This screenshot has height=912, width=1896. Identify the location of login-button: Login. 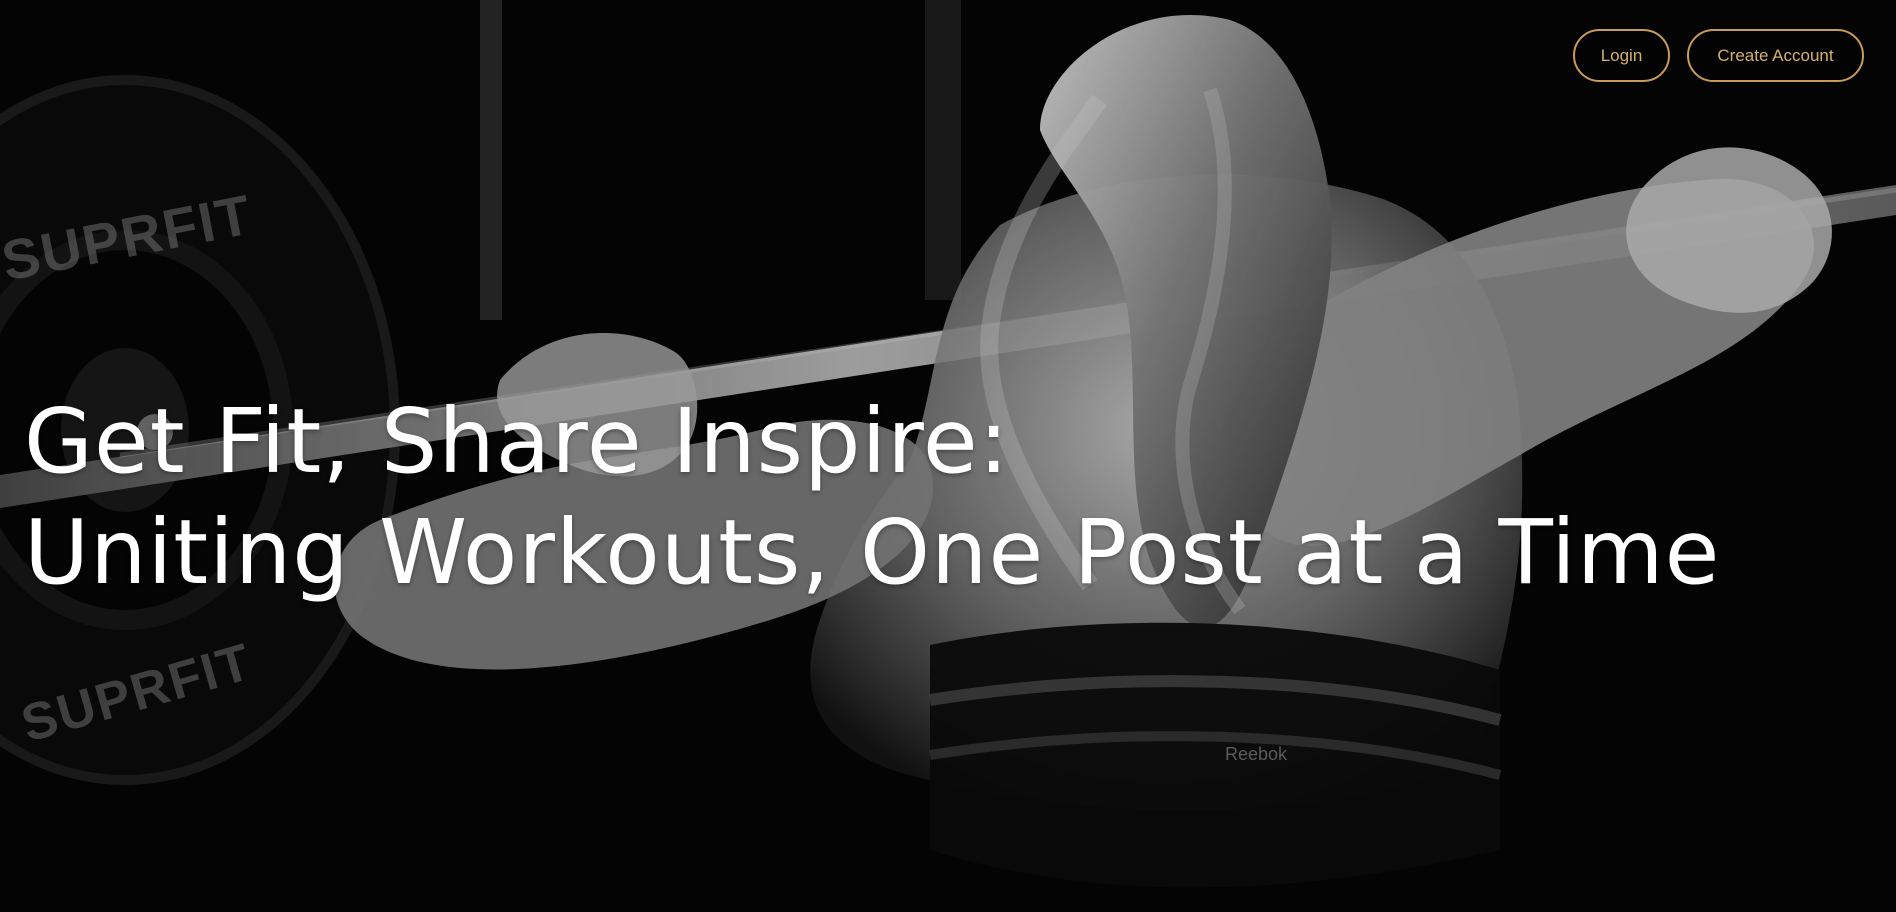
(1621, 55).